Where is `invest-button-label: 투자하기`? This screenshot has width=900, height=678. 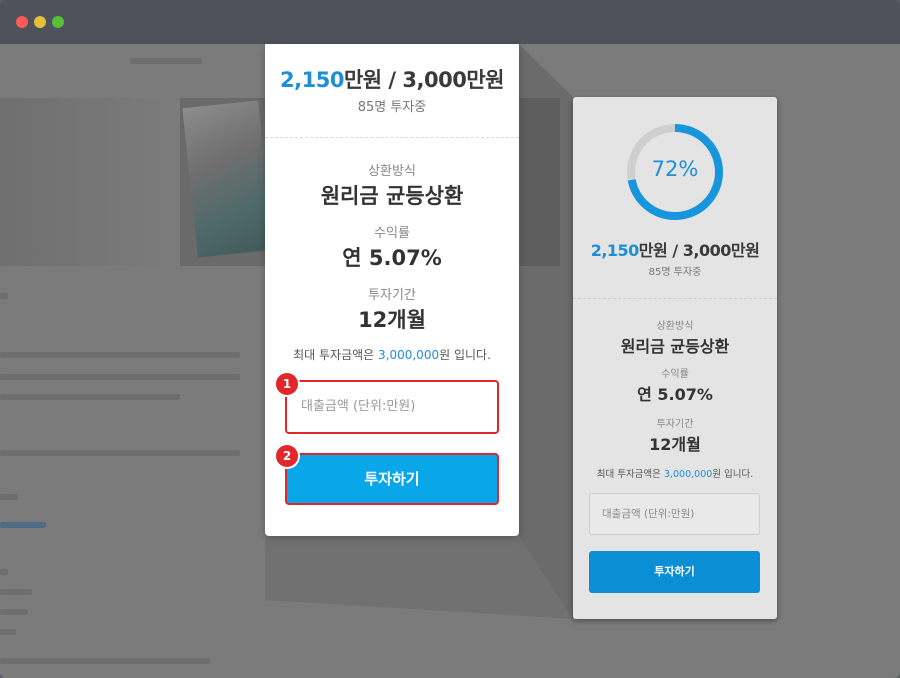
invest-button-label: 투자하기 is located at coordinates (392, 479).